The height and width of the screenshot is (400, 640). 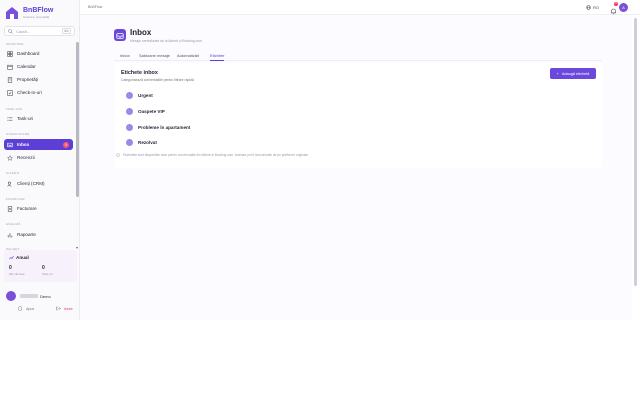 I want to click on scroll-down-arrow-icon: ▾, so click(x=77, y=247).